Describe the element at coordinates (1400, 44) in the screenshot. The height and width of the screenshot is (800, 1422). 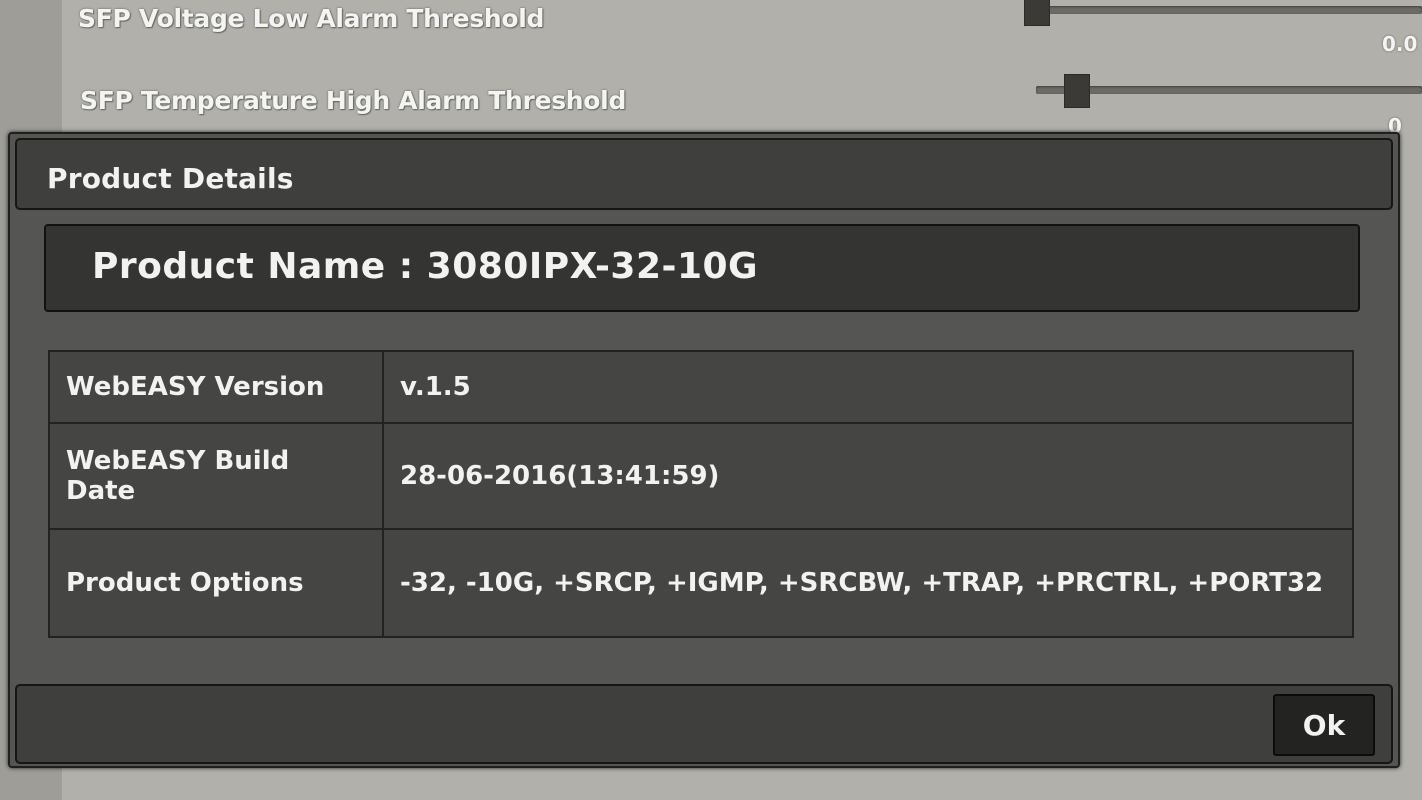
I see `sfp-voltage-low-value: 0.0` at that location.